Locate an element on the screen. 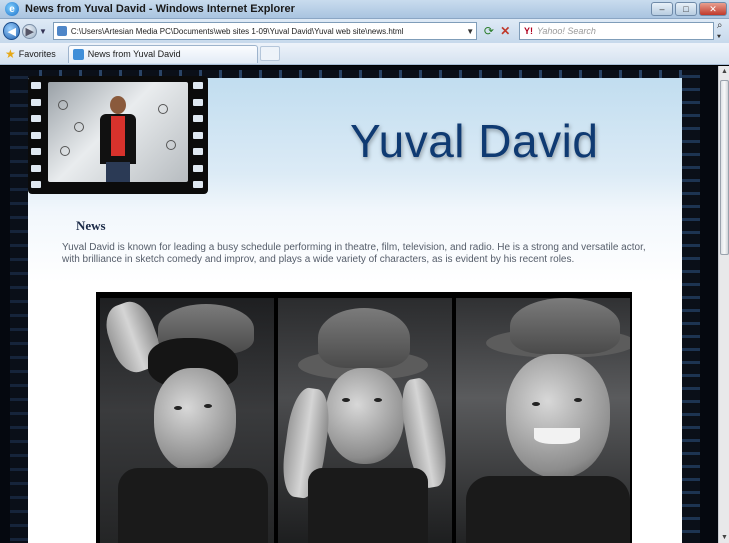 This screenshot has width=729, height=543. search-icon: ⌕ ▾ is located at coordinates (723, 31).